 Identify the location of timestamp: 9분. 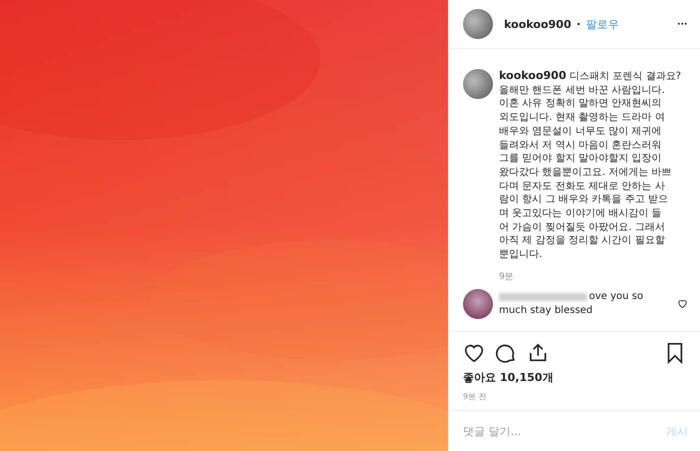
(507, 276).